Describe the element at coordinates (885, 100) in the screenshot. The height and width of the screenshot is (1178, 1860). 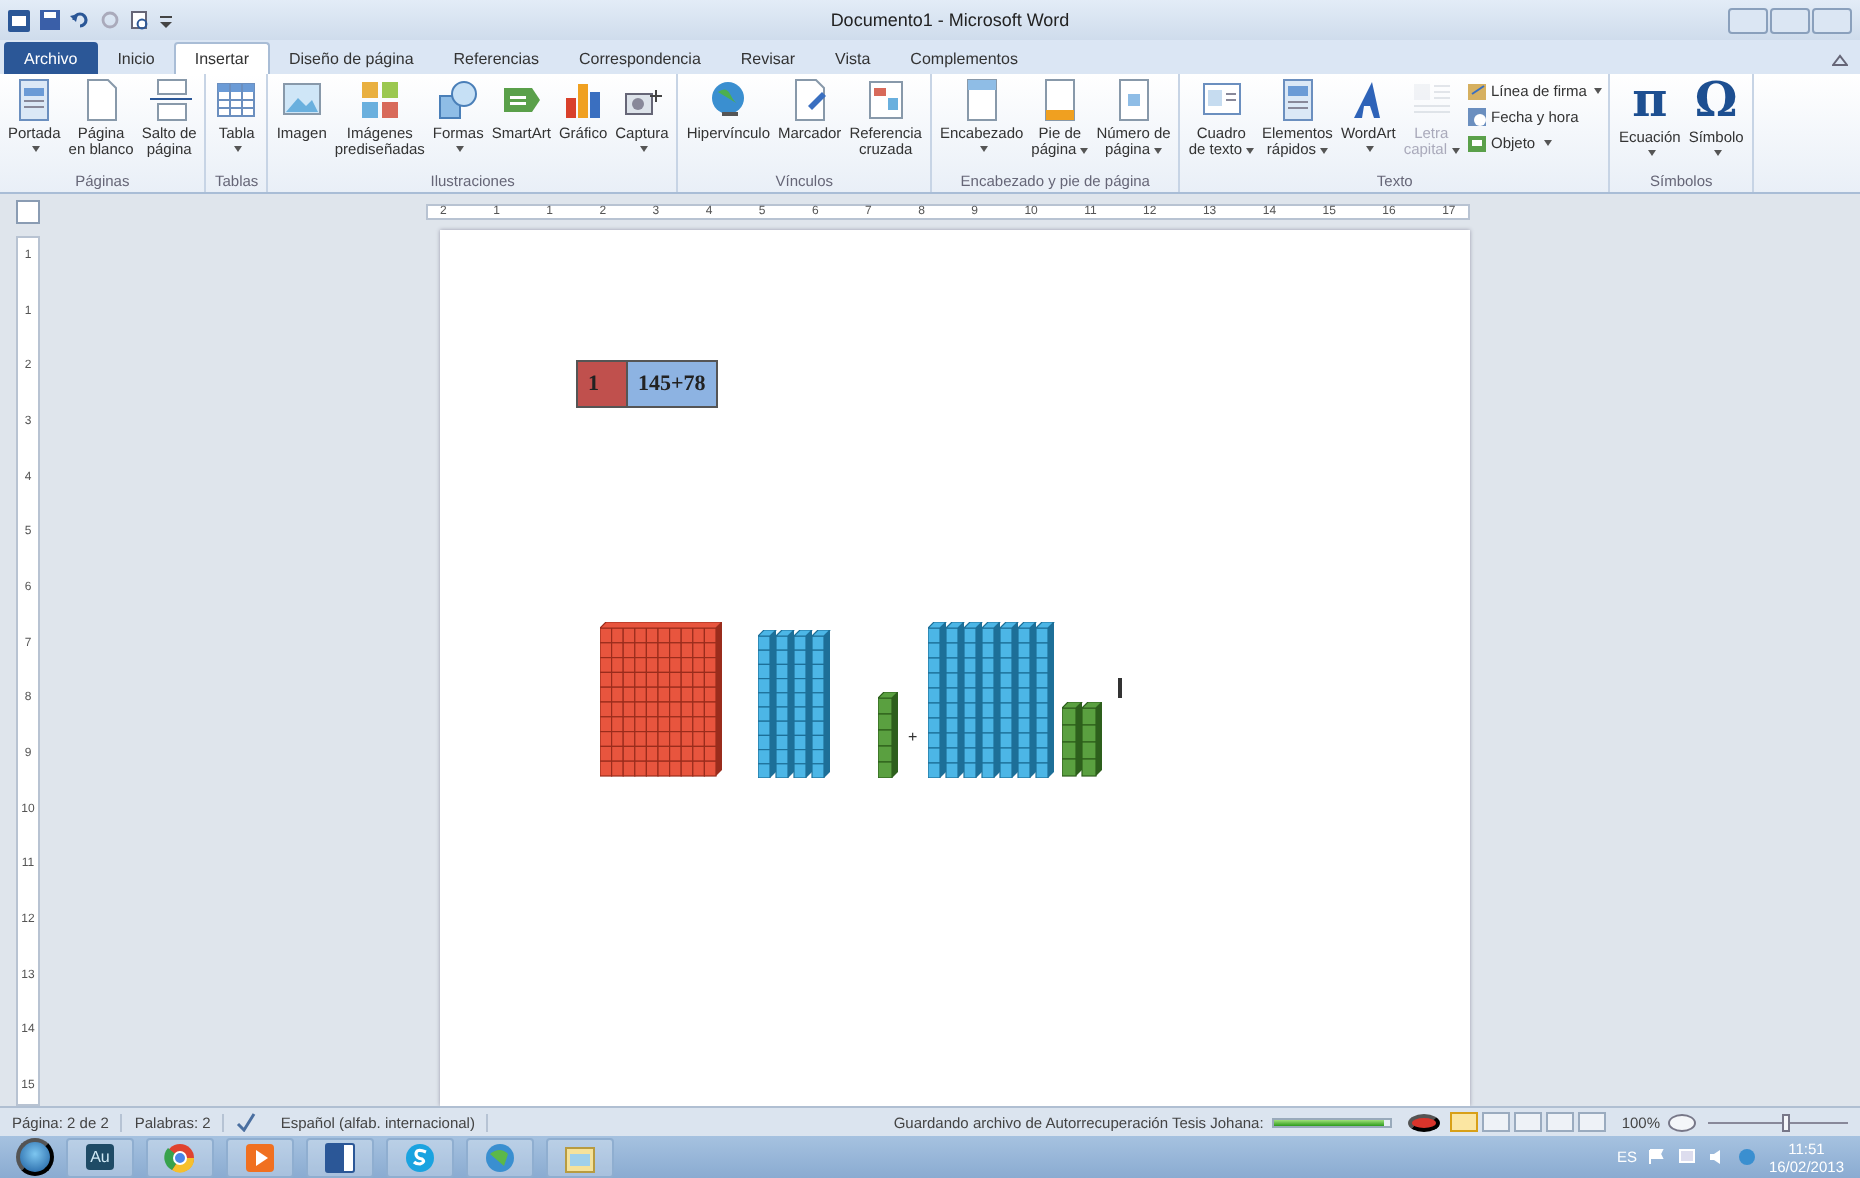
I see `cross-reference-icon` at that location.